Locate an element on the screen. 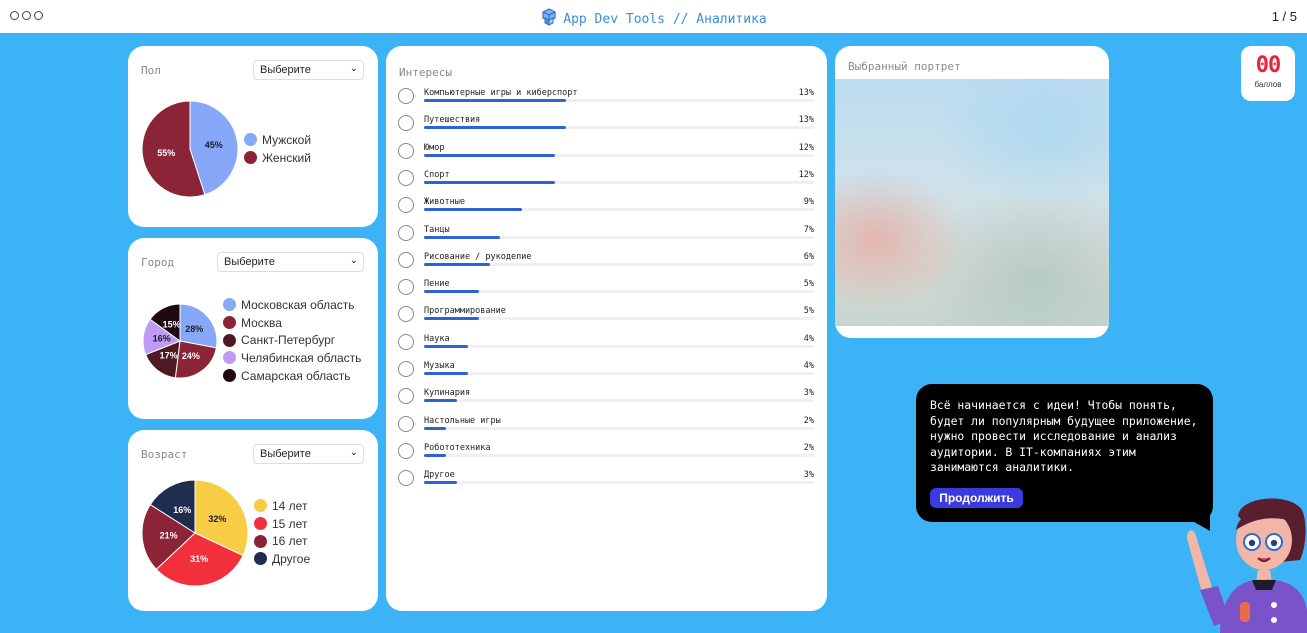 The image size is (1307, 633). city-pie-chart: 28% 24% 17% 16% 15% is located at coordinates (180, 341).